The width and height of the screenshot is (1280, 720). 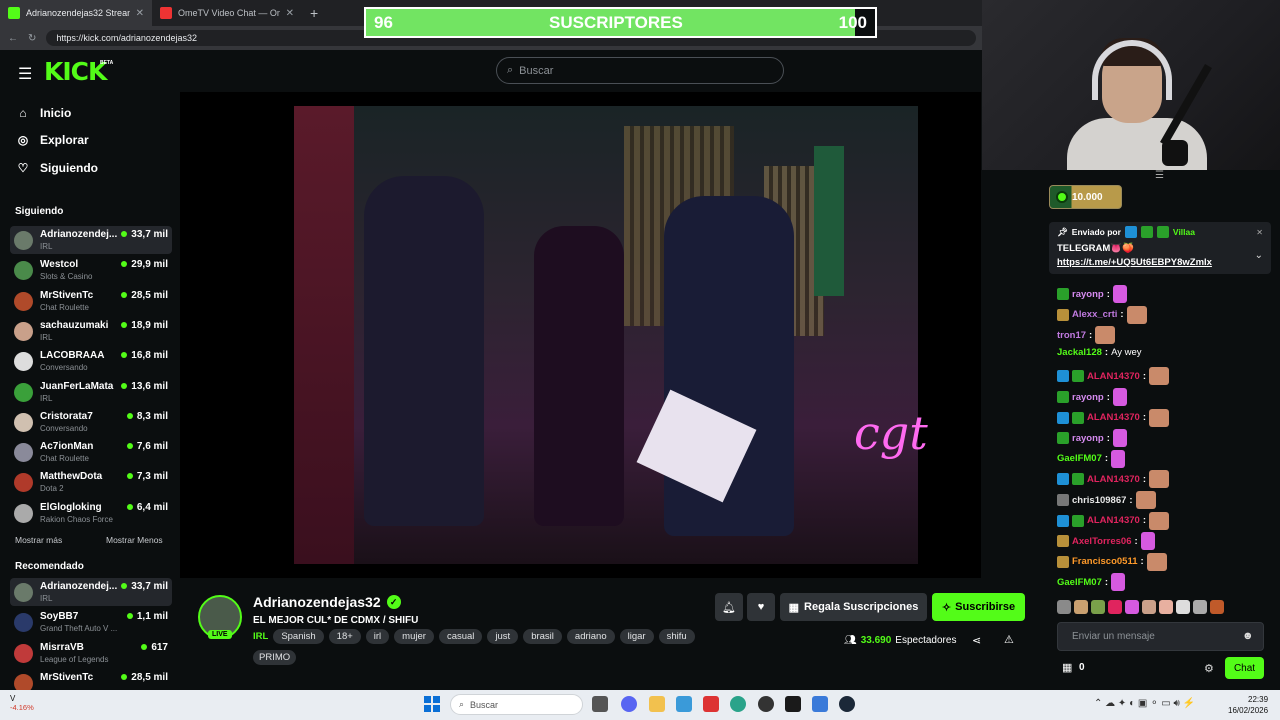 What do you see at coordinates (76, 13) in the screenshot?
I see `tab-kick-stream: Adrianozendejas32 Stream - І ✕` at bounding box center [76, 13].